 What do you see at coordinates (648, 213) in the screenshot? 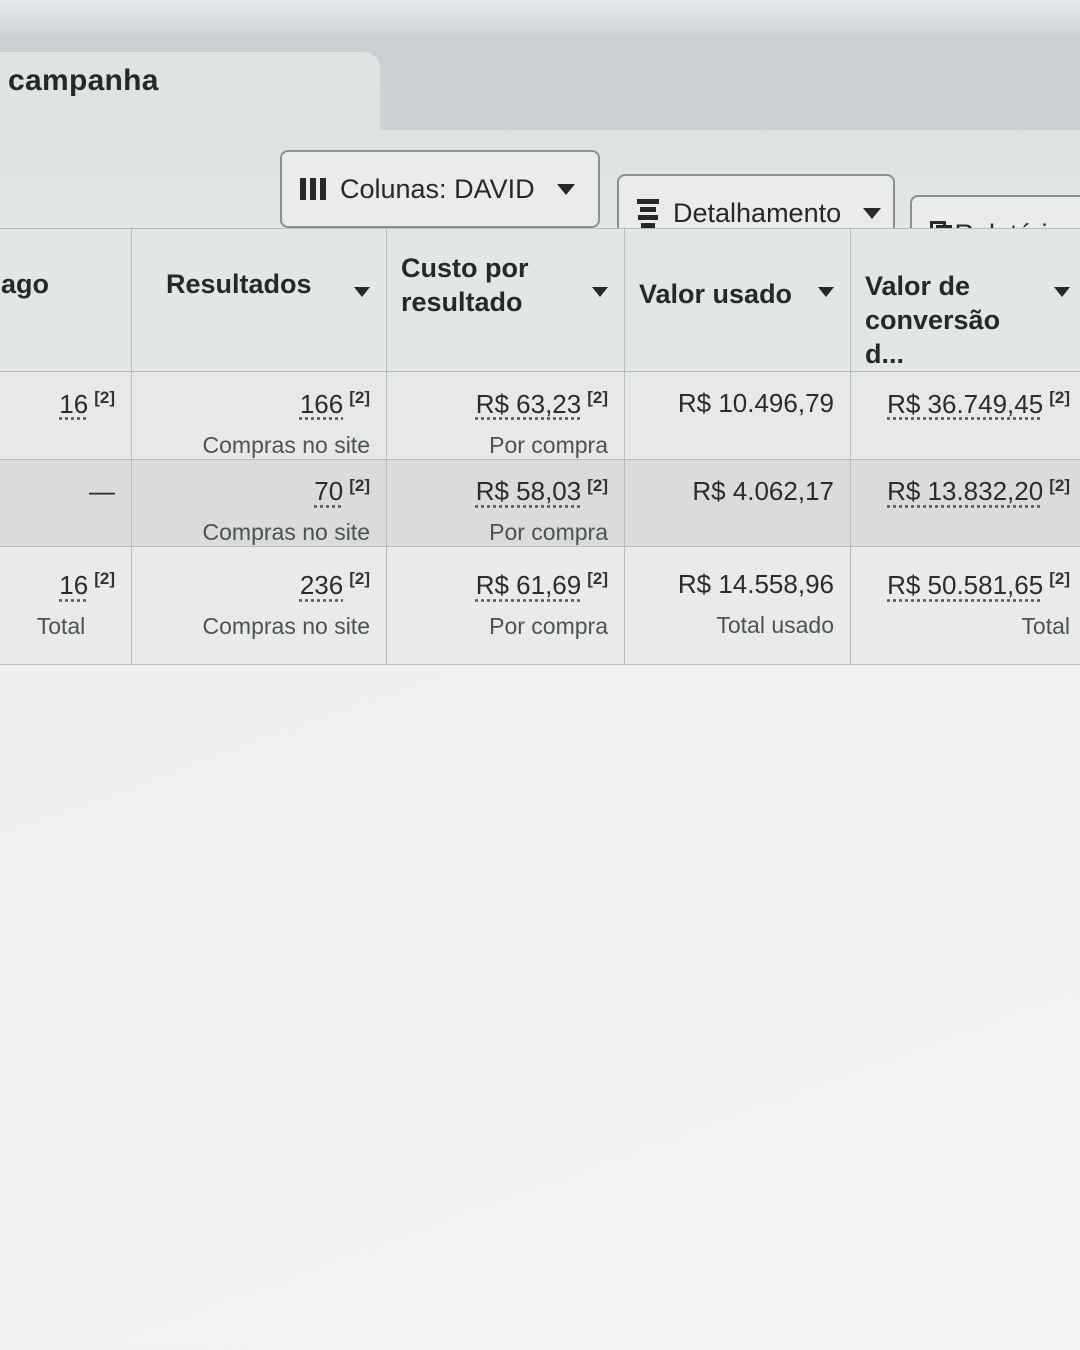
I see `breakdown-icon` at bounding box center [648, 213].